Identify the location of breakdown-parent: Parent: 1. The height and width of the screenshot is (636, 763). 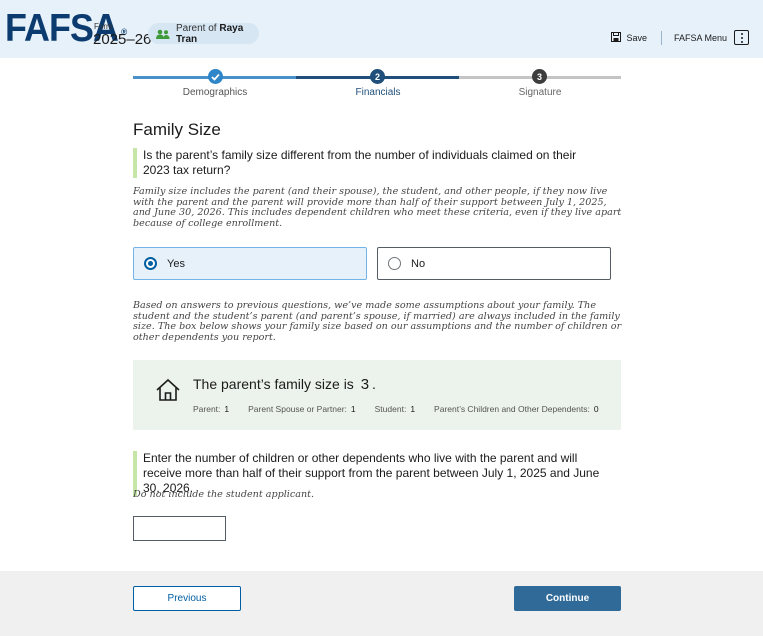
(211, 409).